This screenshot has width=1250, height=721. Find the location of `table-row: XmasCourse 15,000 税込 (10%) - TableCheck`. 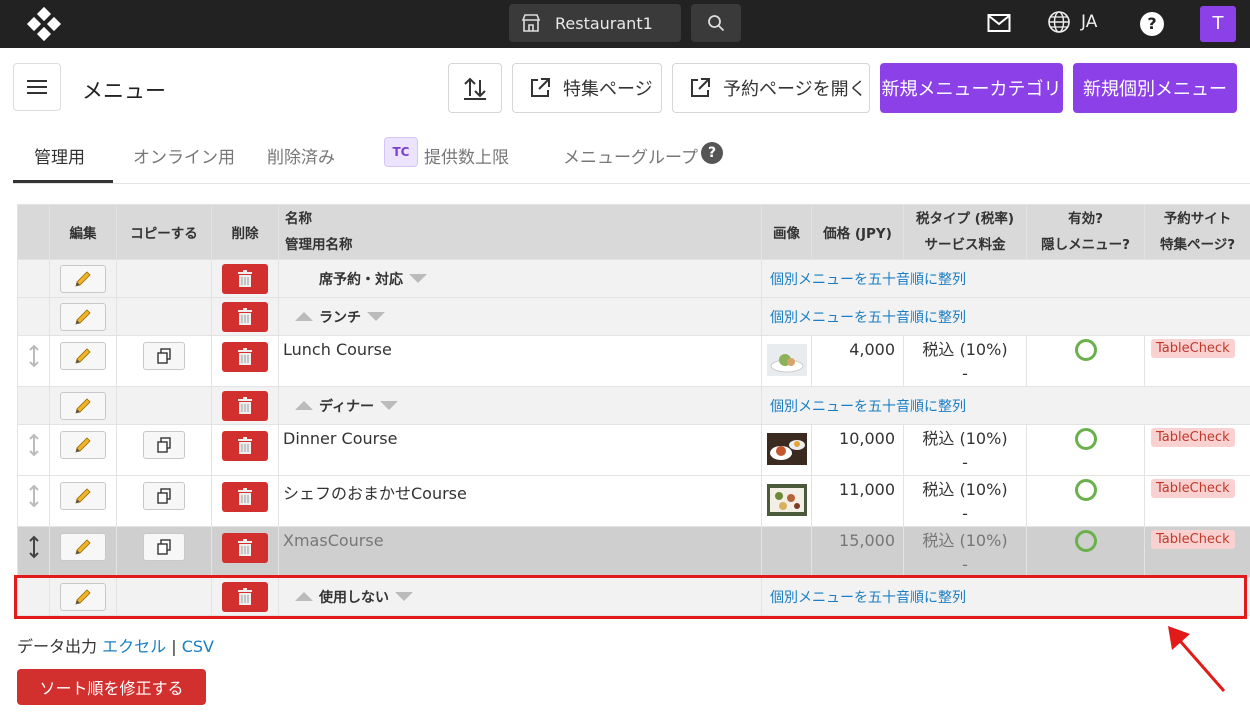

table-row: XmasCourse 15,000 税込 (10%) - TableCheck is located at coordinates (633, 552).